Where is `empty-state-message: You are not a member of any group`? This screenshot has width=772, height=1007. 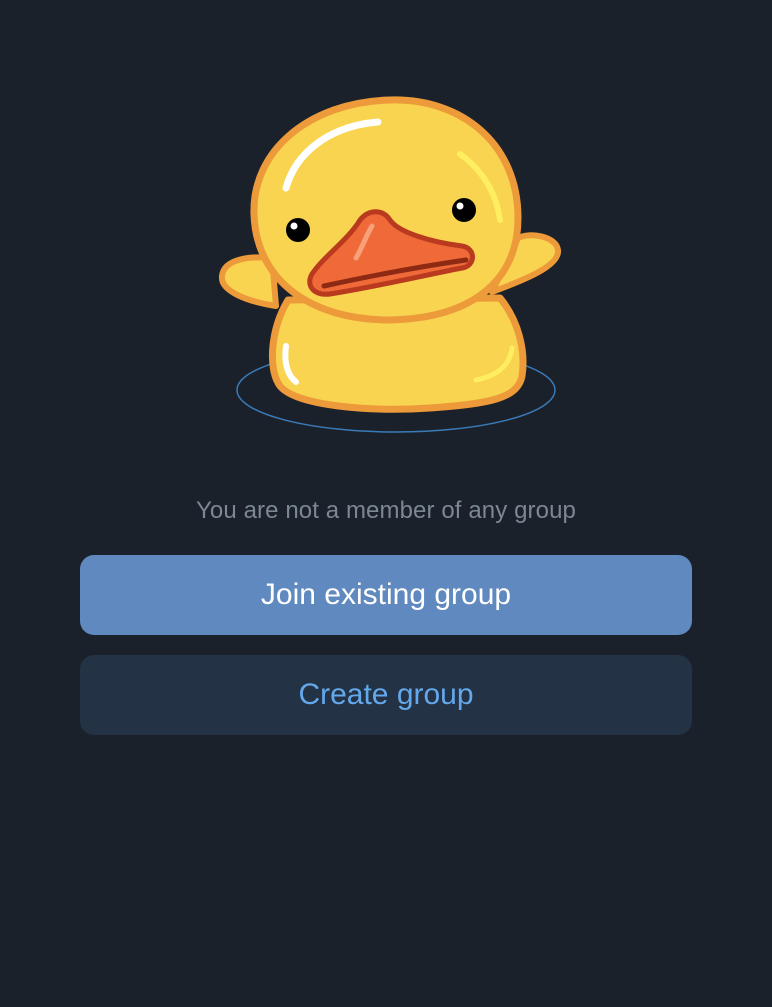
empty-state-message: You are not a member of any group is located at coordinates (386, 510).